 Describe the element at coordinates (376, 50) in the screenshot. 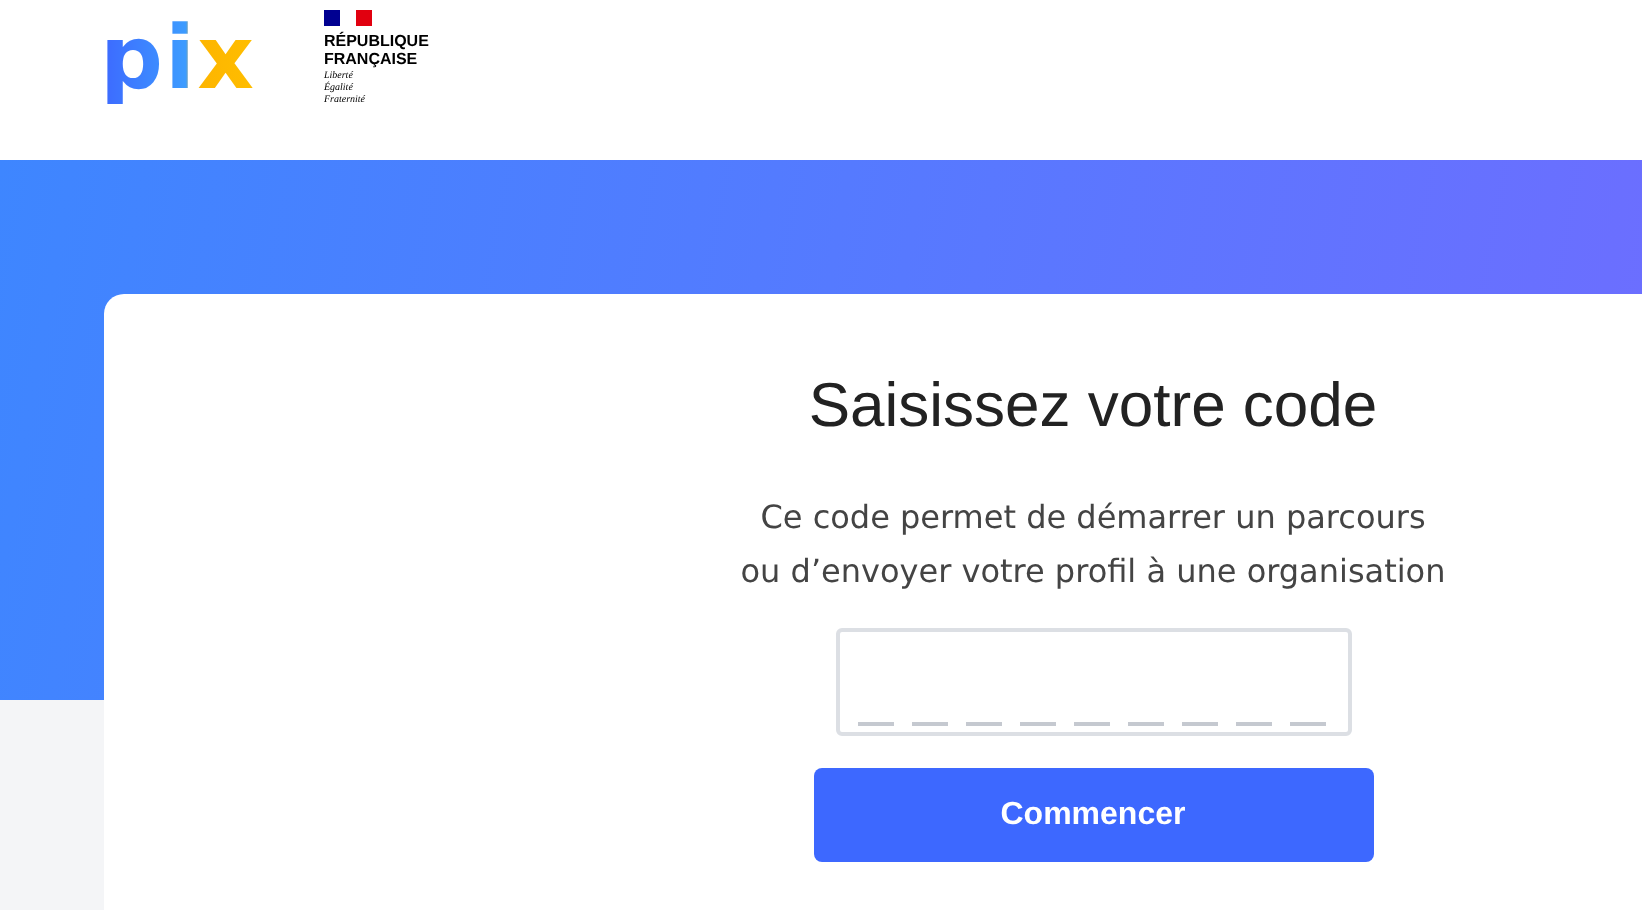

I see `republic-name: RÉPUBLIQUE FRANÇAISE` at that location.